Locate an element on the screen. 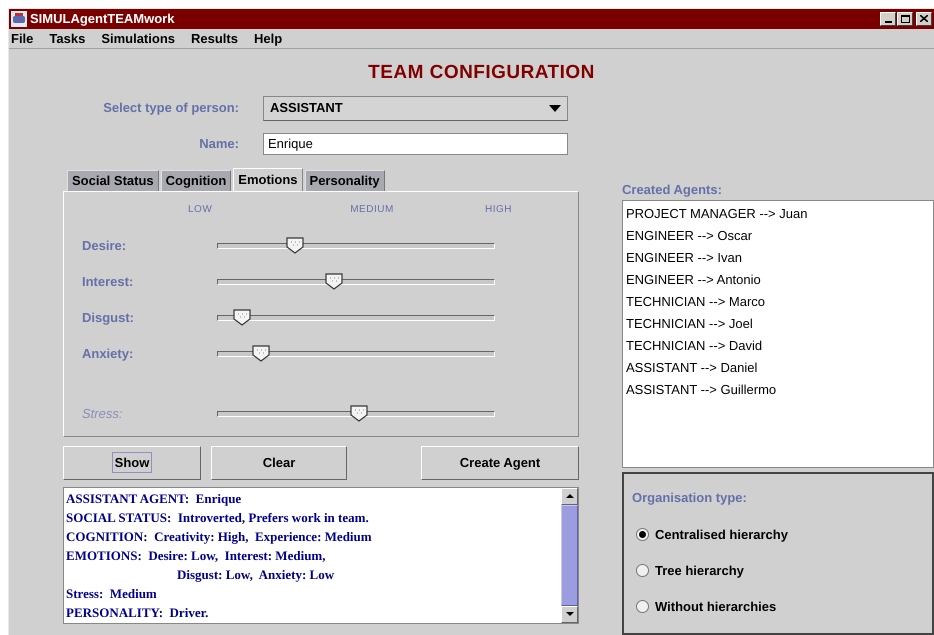 The height and width of the screenshot is (635, 934). person-type-dropdown: ASSISTANT is located at coordinates (415, 108).